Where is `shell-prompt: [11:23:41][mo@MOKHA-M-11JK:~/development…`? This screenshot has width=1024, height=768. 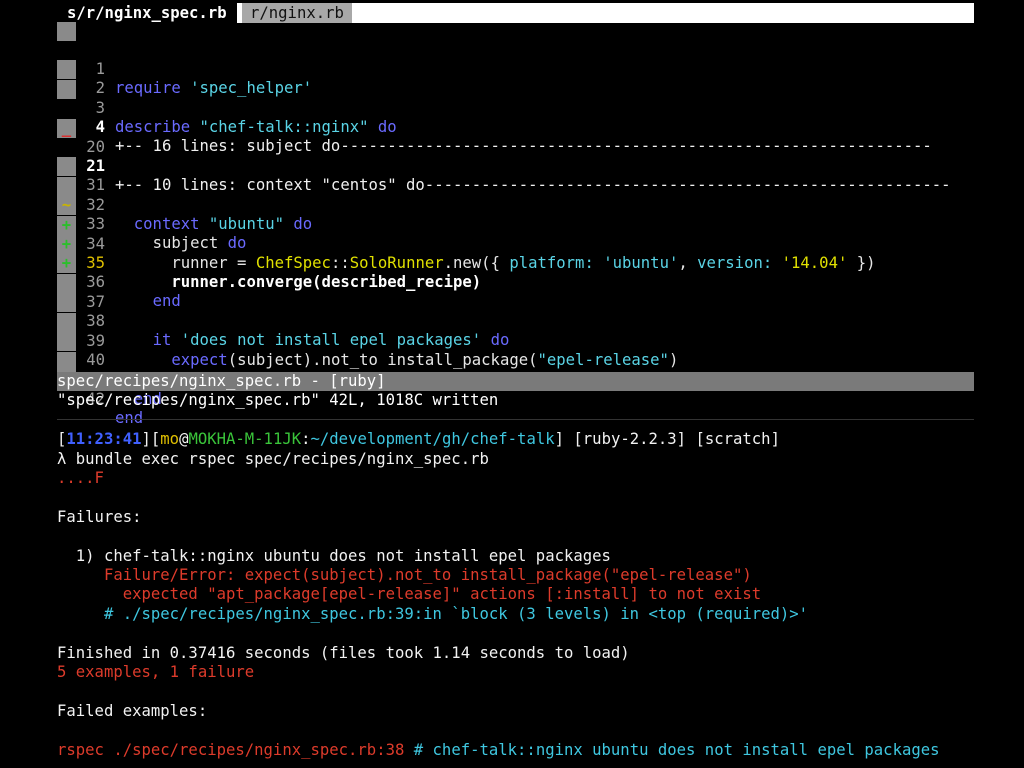 shell-prompt: [11:23:41][mo@MOKHA-M-11JK:~/development… is located at coordinates (418, 439).